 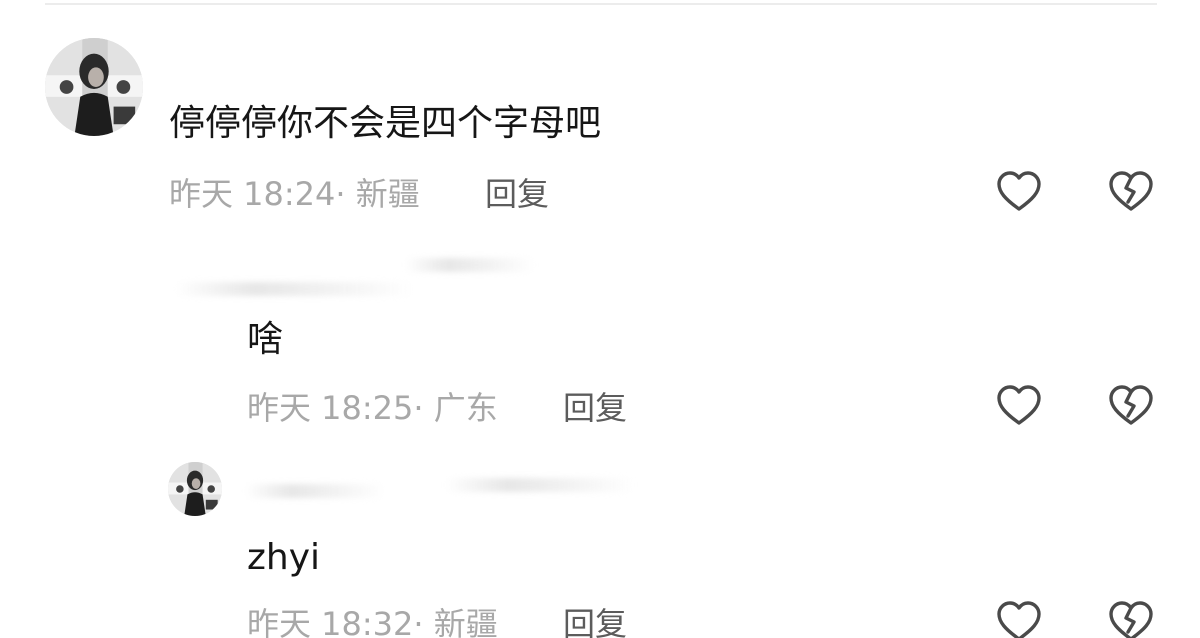 What do you see at coordinates (595, 621) in the screenshot?
I see `reply-button: 回复` at bounding box center [595, 621].